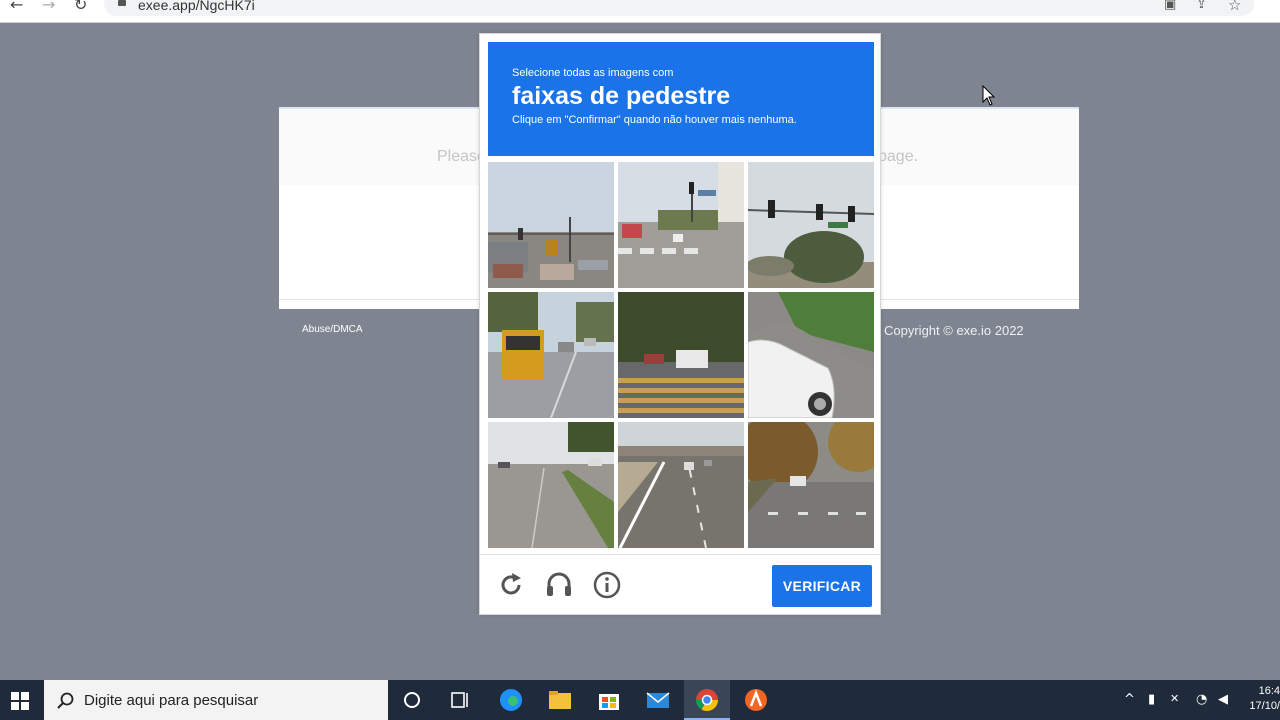 The height and width of the screenshot is (720, 1280). Describe the element at coordinates (1170, 5) in the screenshot. I see `translate-icon: ▣` at that location.